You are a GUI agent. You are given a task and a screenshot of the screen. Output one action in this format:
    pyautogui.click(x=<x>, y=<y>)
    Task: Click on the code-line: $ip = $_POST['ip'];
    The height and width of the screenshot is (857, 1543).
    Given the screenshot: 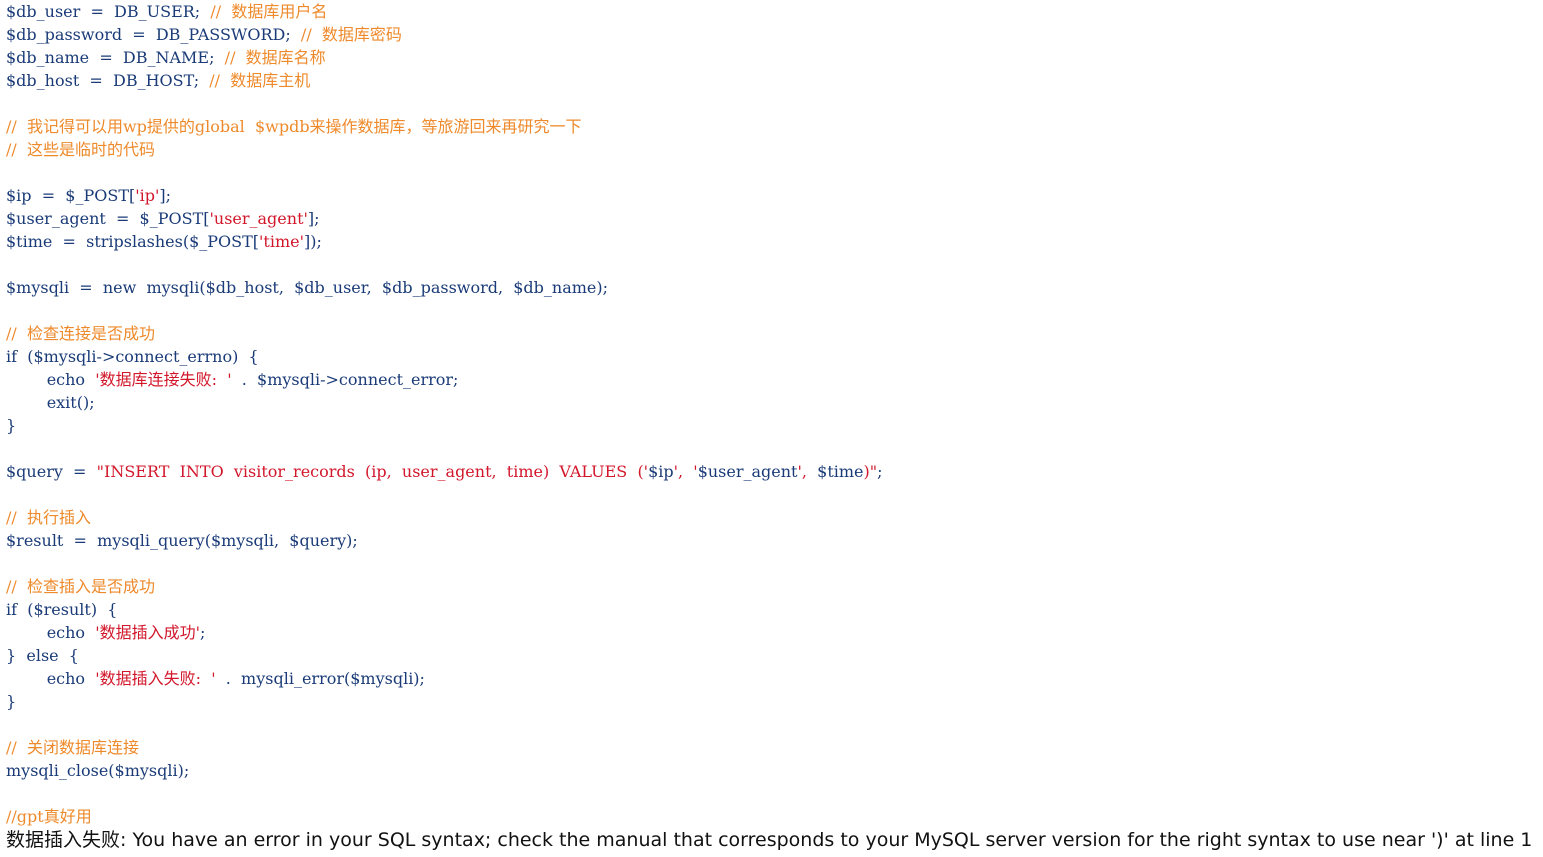 What is the action you would take?
    pyautogui.click(x=444, y=195)
    